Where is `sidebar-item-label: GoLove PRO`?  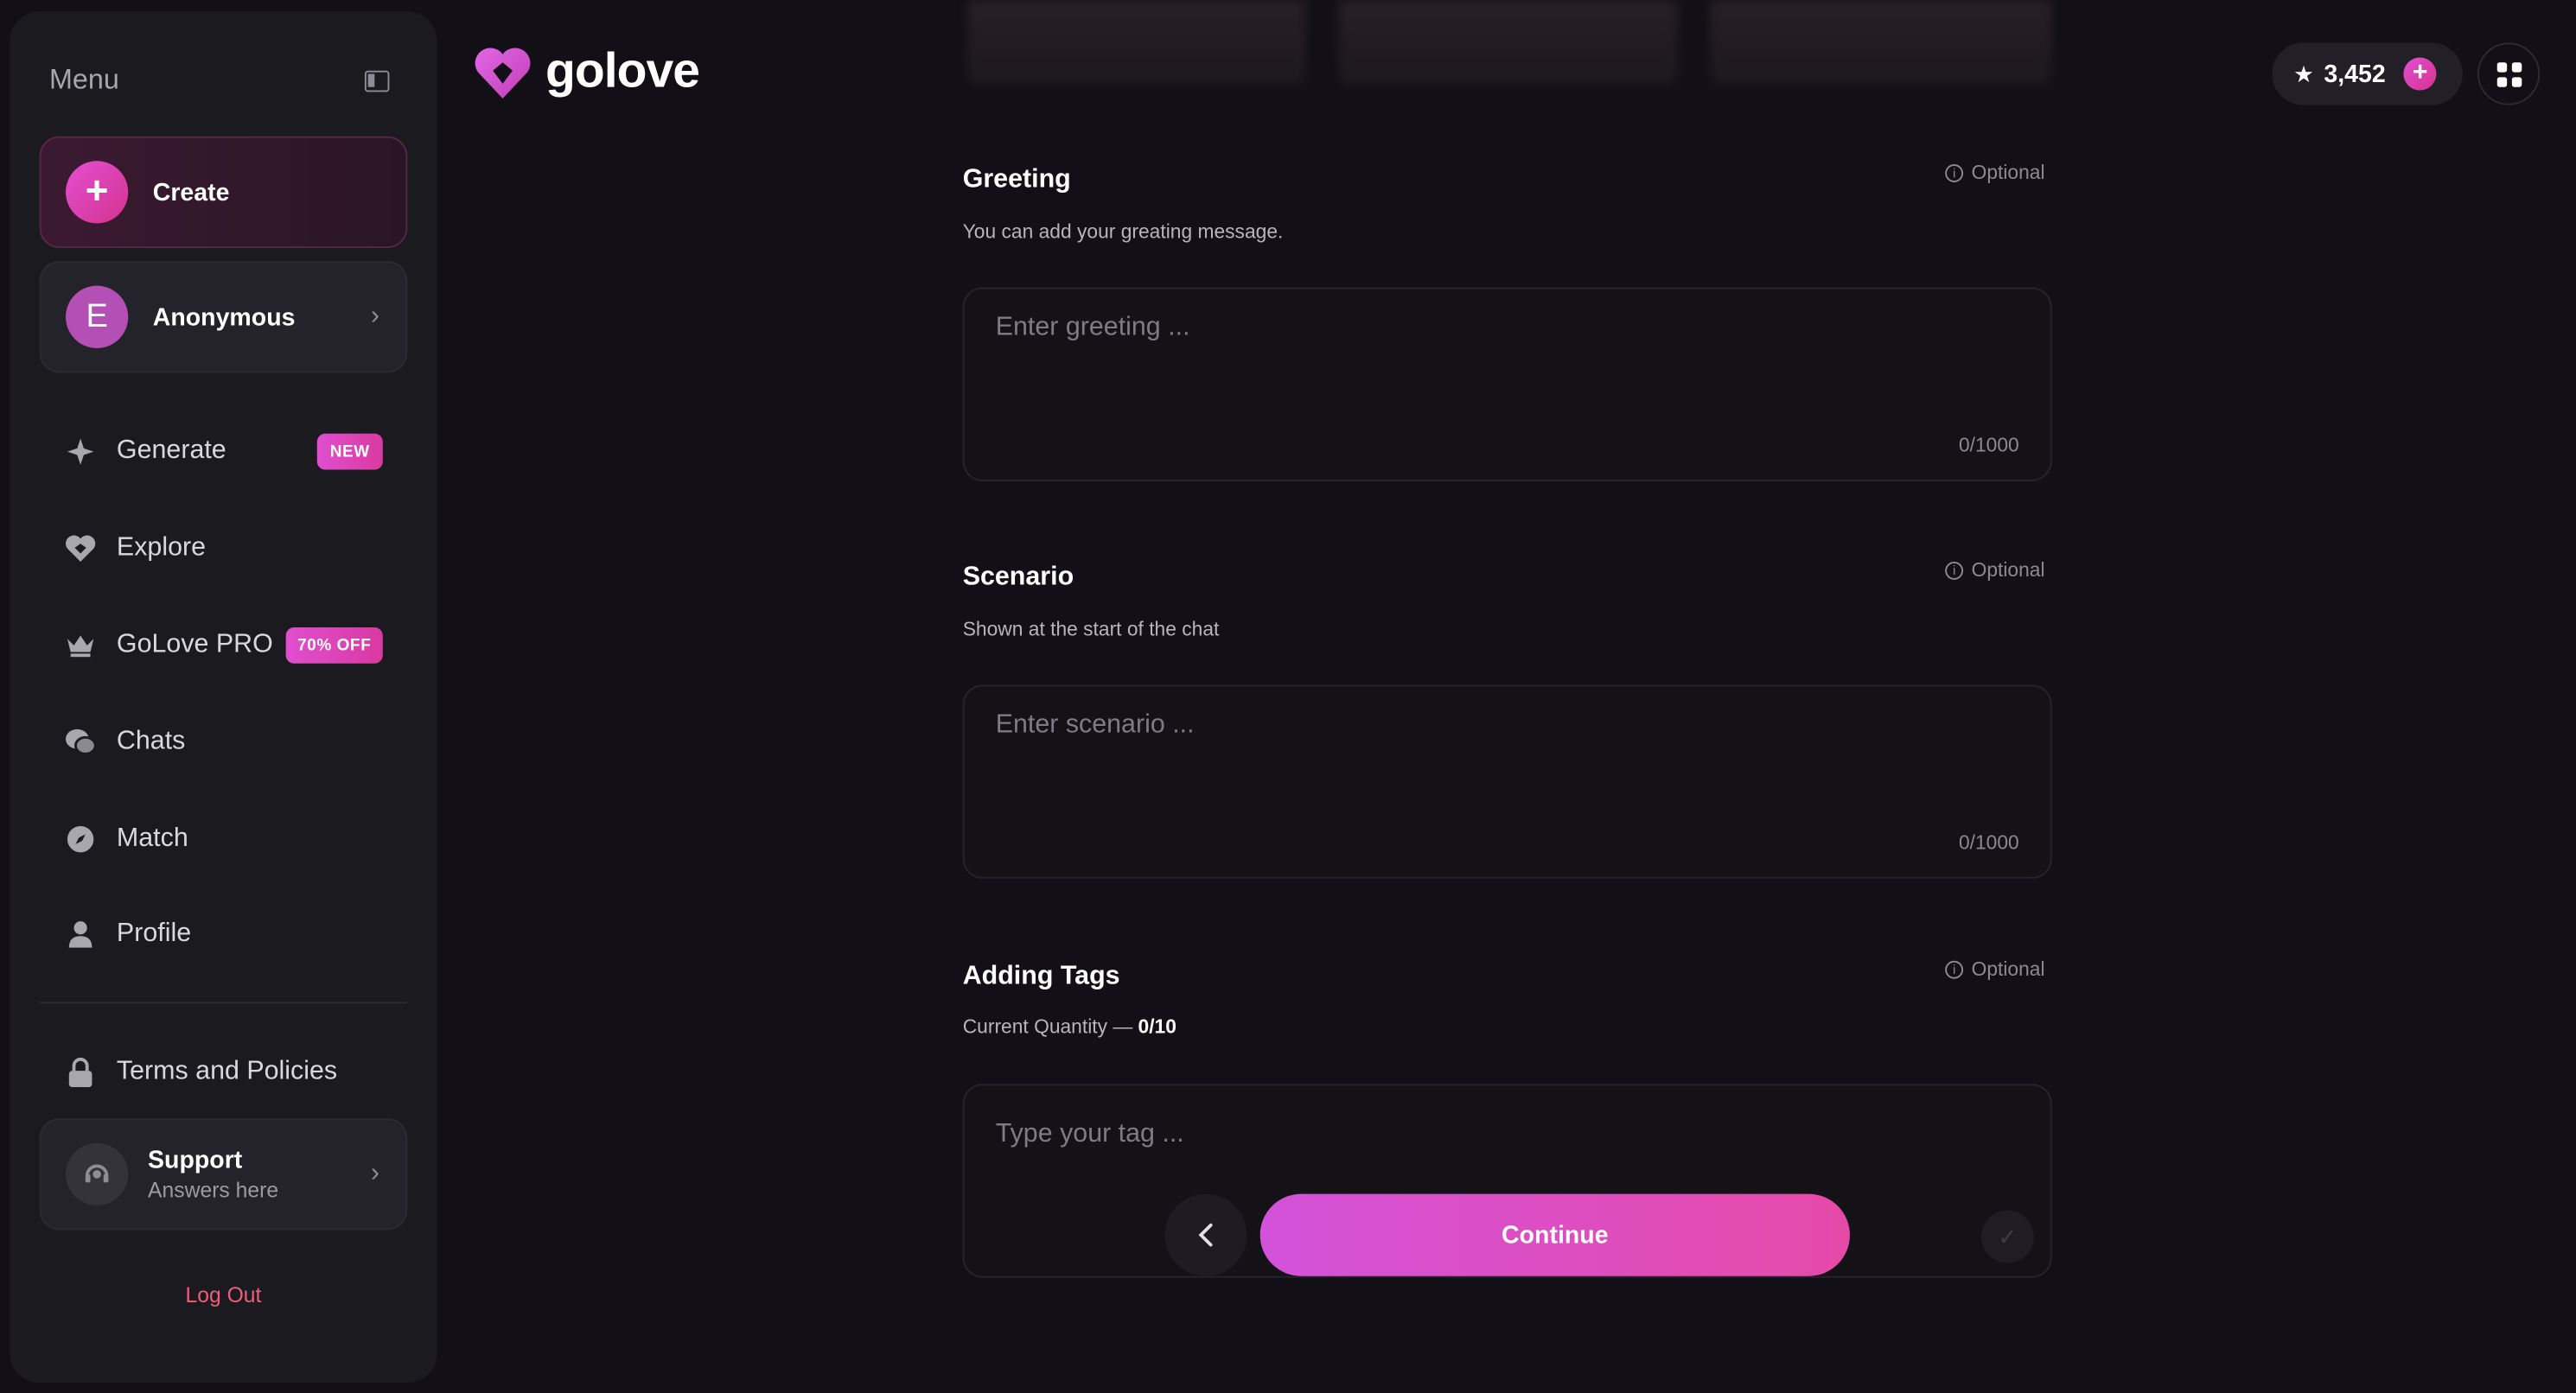
sidebar-item-label: GoLove PRO is located at coordinates (194, 644).